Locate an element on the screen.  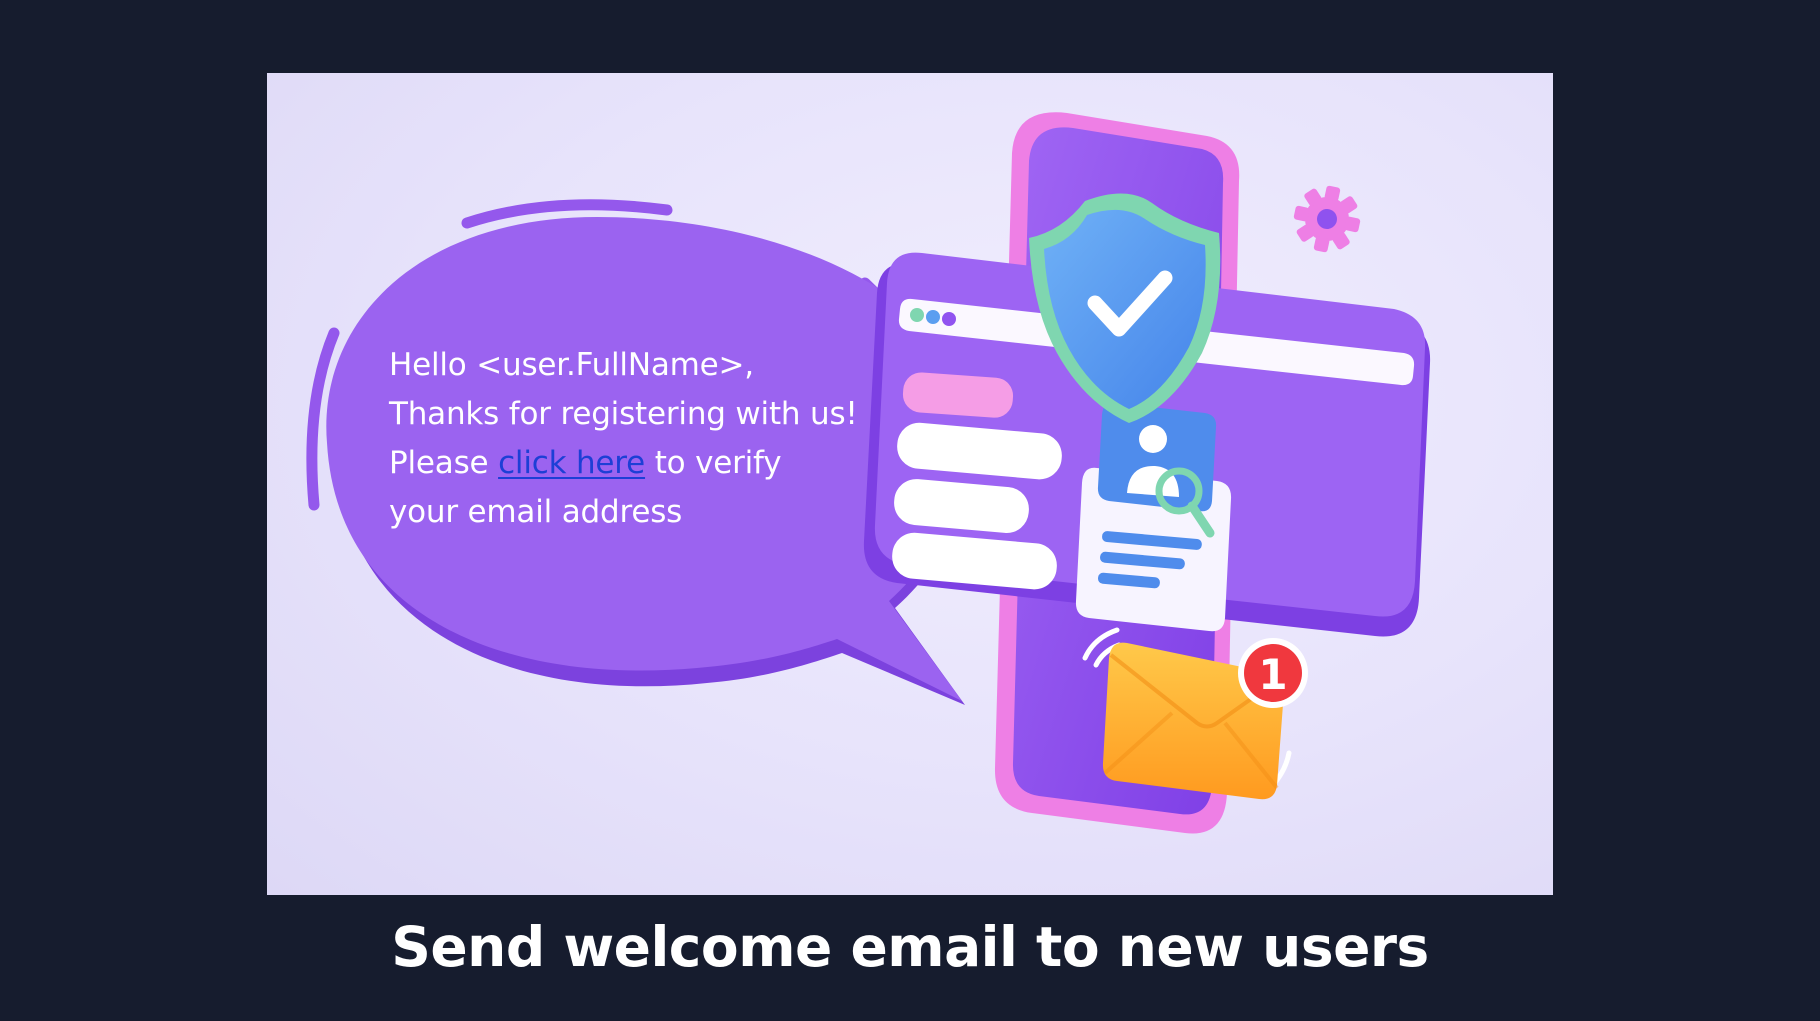
notification-badge: 1 is located at coordinates (1273, 673).